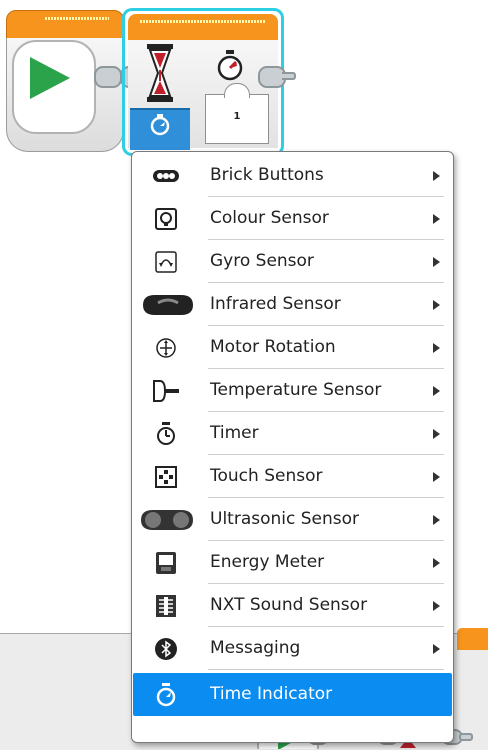 Image resolution: width=488 pixels, height=750 pixels. I want to click on menu-item-gyro-sensor: Gyro Sensor, so click(292, 261).